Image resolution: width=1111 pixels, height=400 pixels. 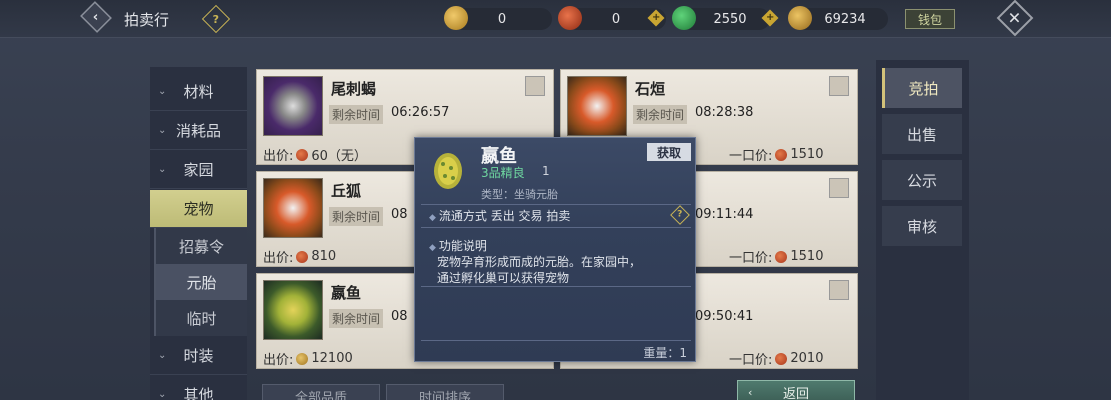 What do you see at coordinates (922, 180) in the screenshot?
I see `tab-public: 公示` at bounding box center [922, 180].